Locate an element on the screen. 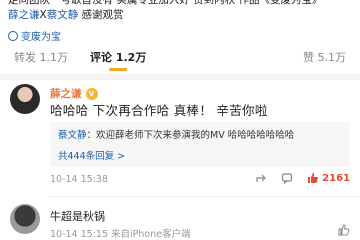  tab-comments: 评论 1.2万 is located at coordinates (118, 58).